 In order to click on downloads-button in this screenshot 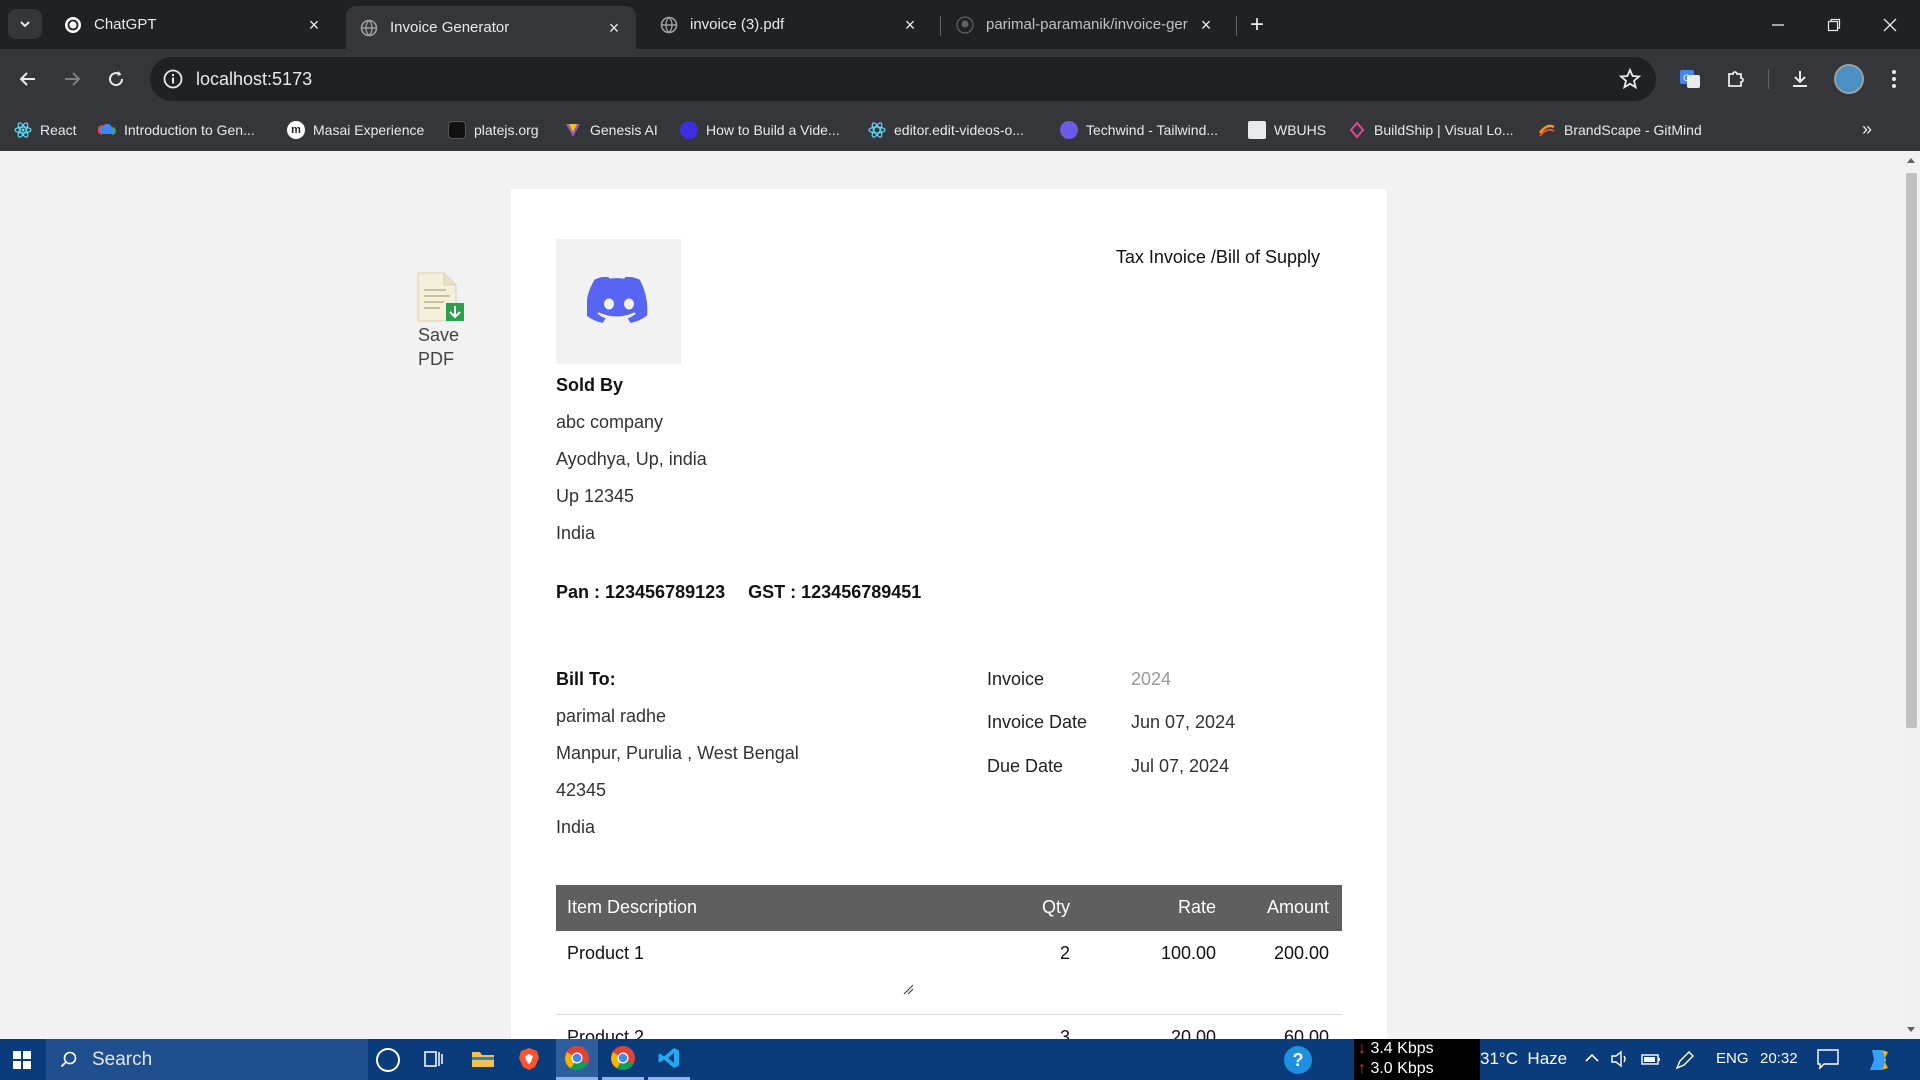, I will do `click(1800, 79)`.